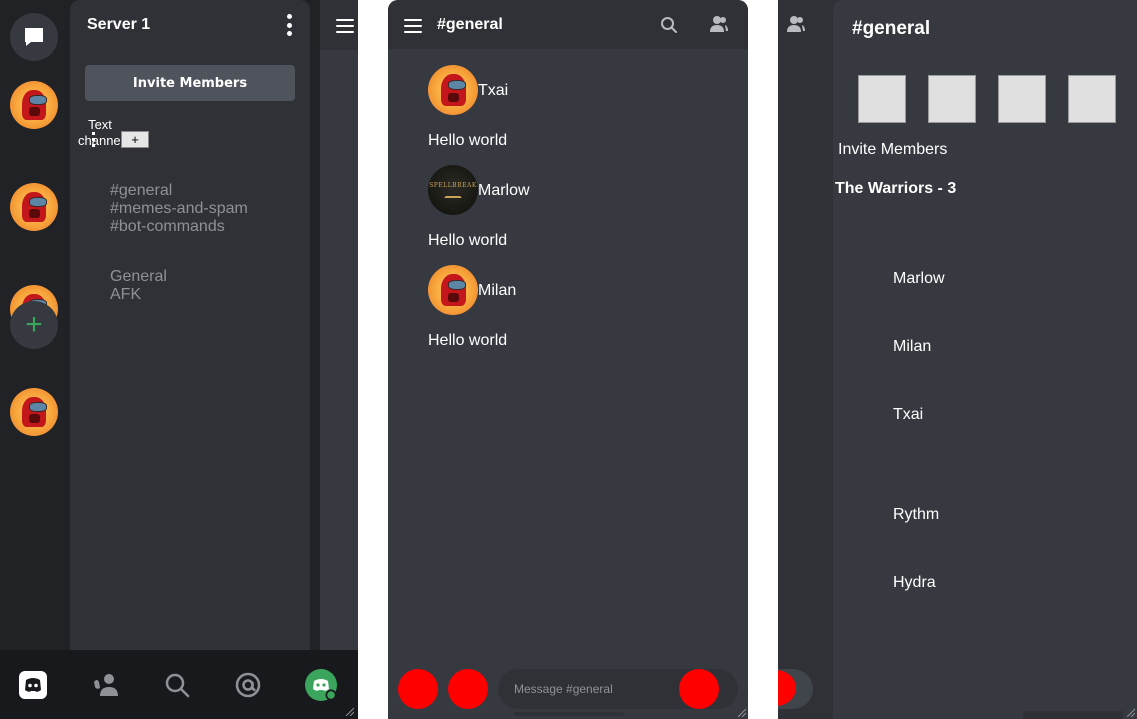  I want to click on text-cursor-icon, so click(93, 140).